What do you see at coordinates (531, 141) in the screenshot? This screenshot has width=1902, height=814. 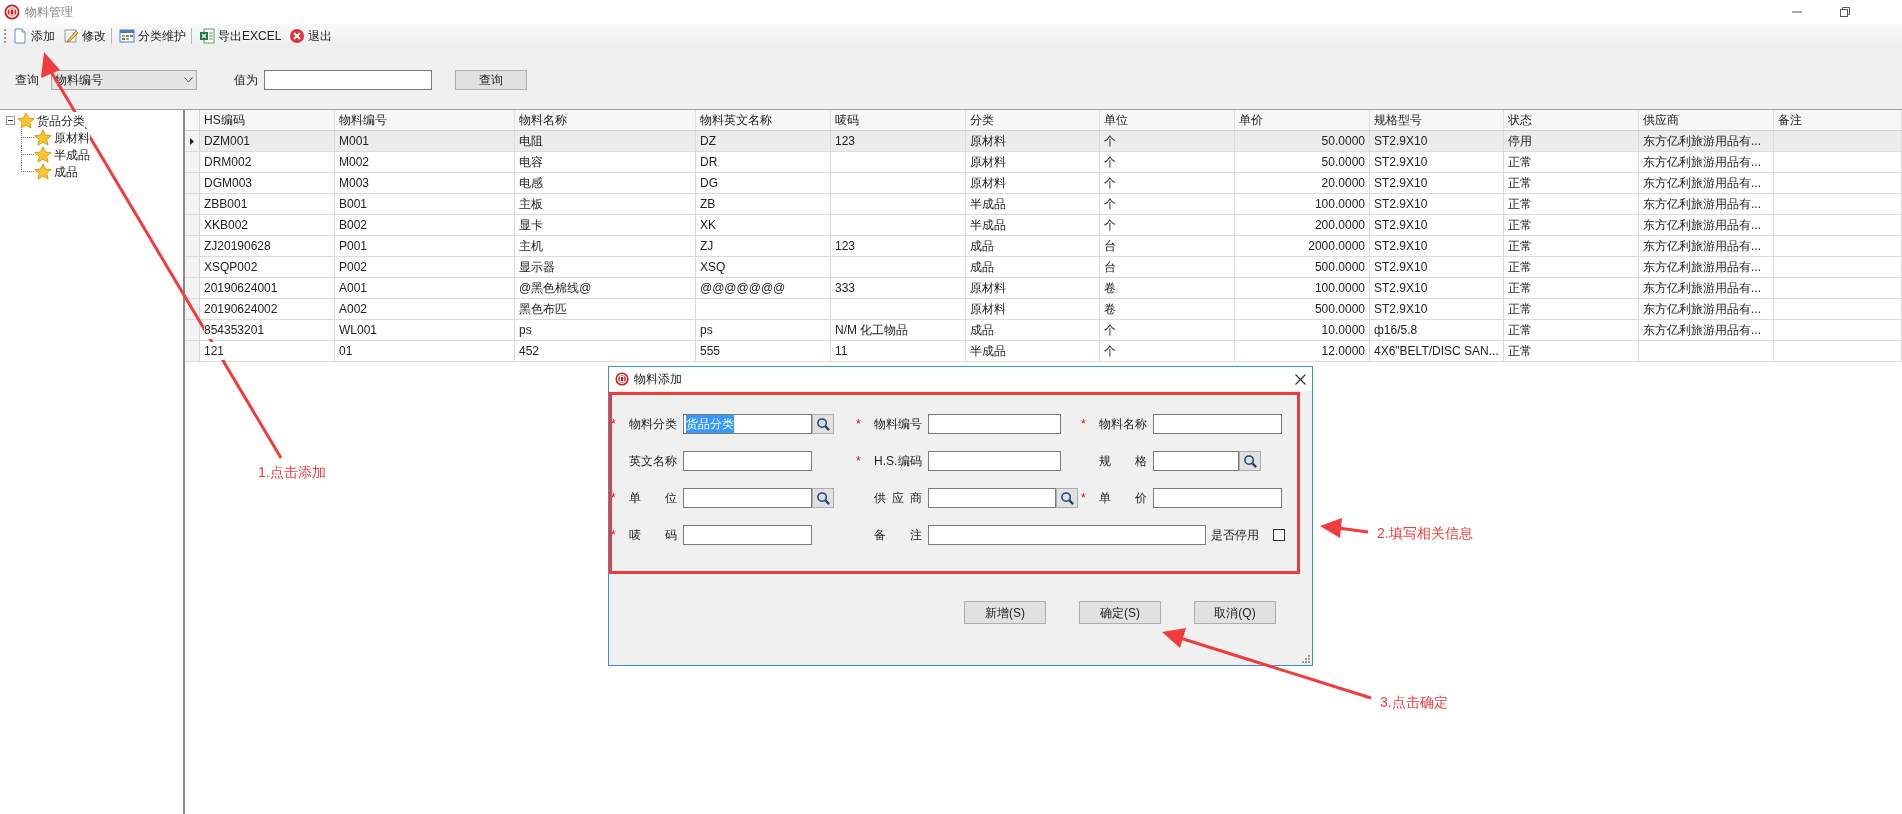 I see `table-cell: 电阻` at bounding box center [531, 141].